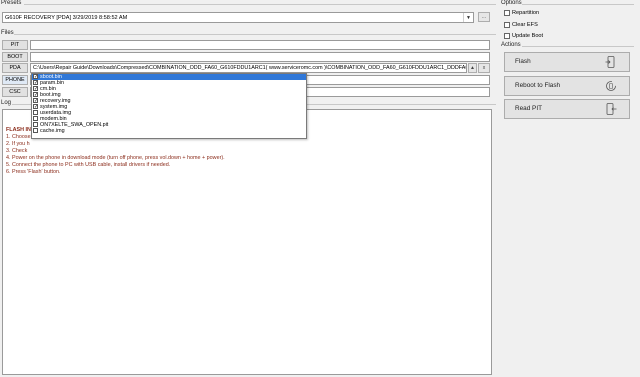 The height and width of the screenshot is (377, 640). What do you see at coordinates (468, 17) in the screenshot?
I see `chevron-down-icon: ▼` at bounding box center [468, 17].